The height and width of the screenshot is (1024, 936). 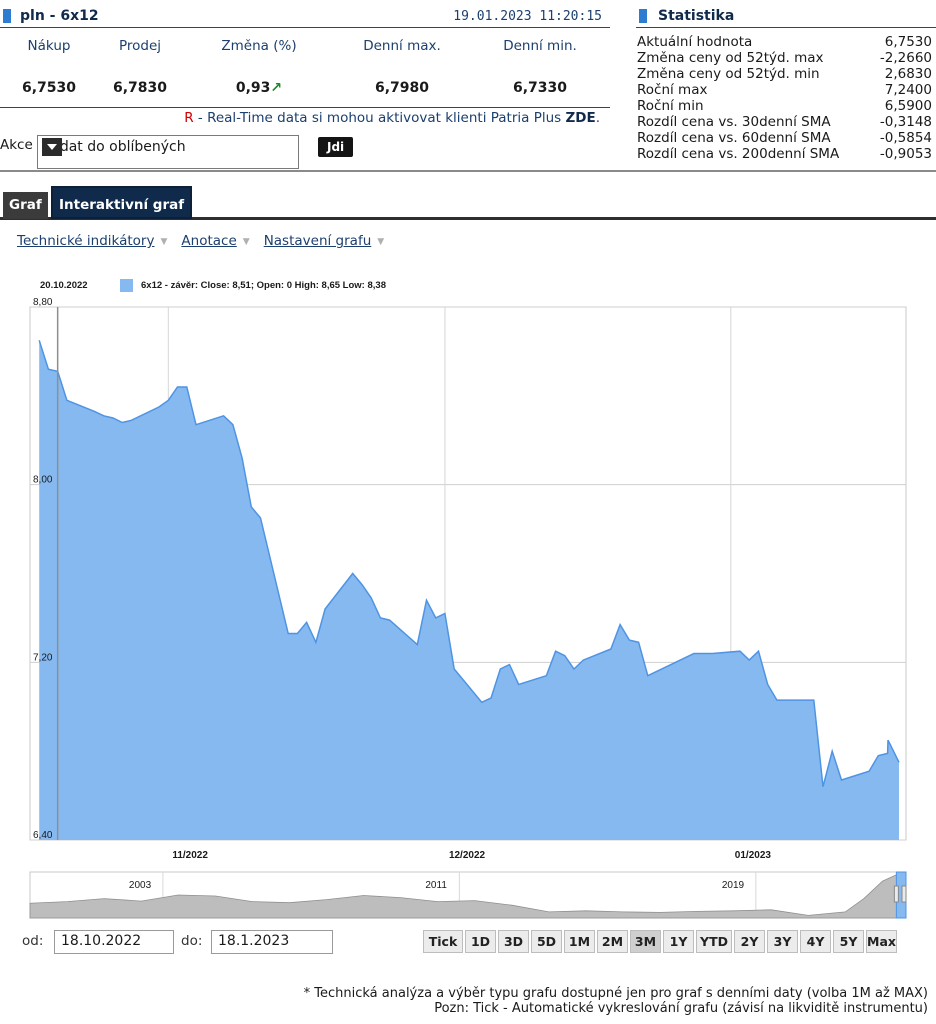 I want to click on range-button-1y: 1Y, so click(x=678, y=941).